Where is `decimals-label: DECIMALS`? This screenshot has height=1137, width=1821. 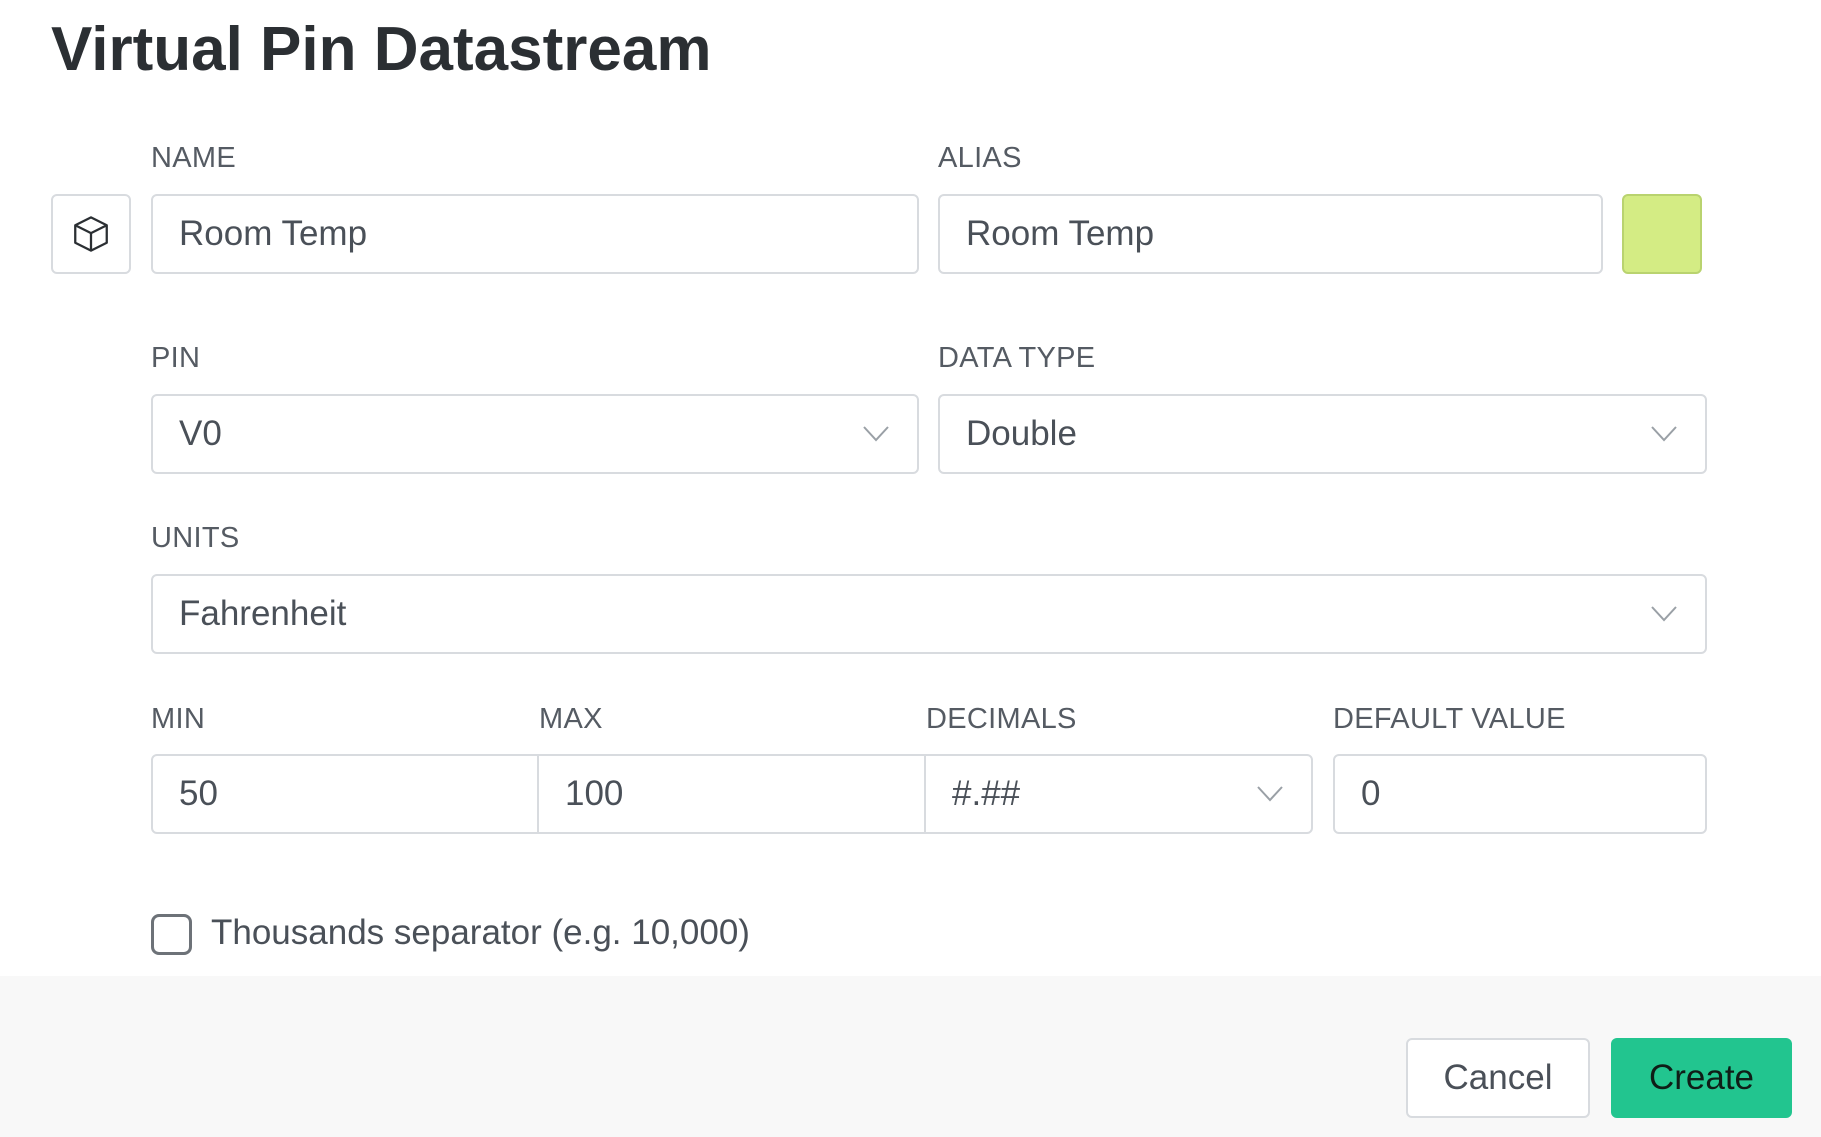 decimals-label: DECIMALS is located at coordinates (1001, 719).